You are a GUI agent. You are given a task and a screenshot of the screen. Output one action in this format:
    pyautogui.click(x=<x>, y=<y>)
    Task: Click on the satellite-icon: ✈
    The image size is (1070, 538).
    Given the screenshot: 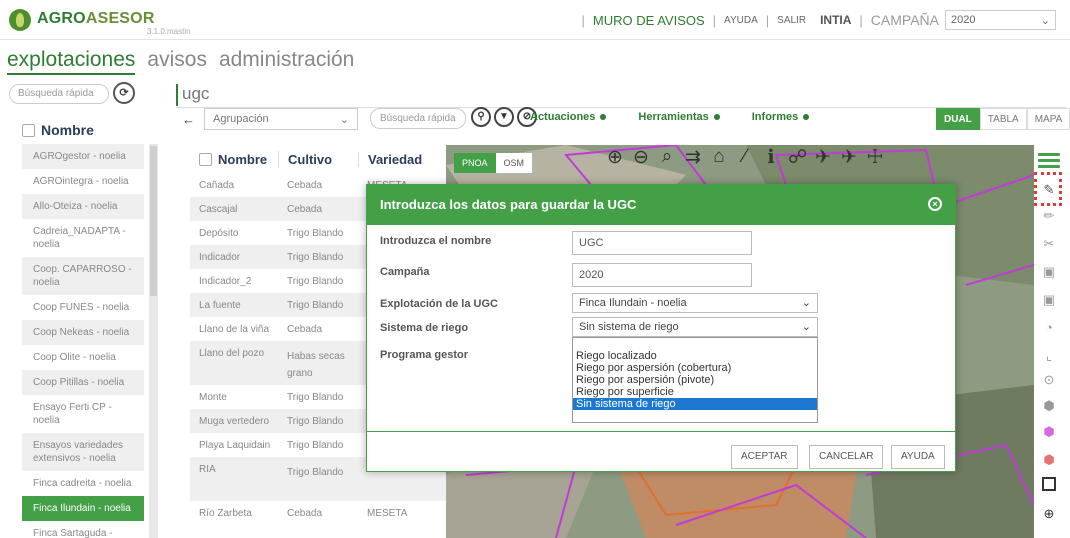 What is the action you would take?
    pyautogui.click(x=823, y=157)
    